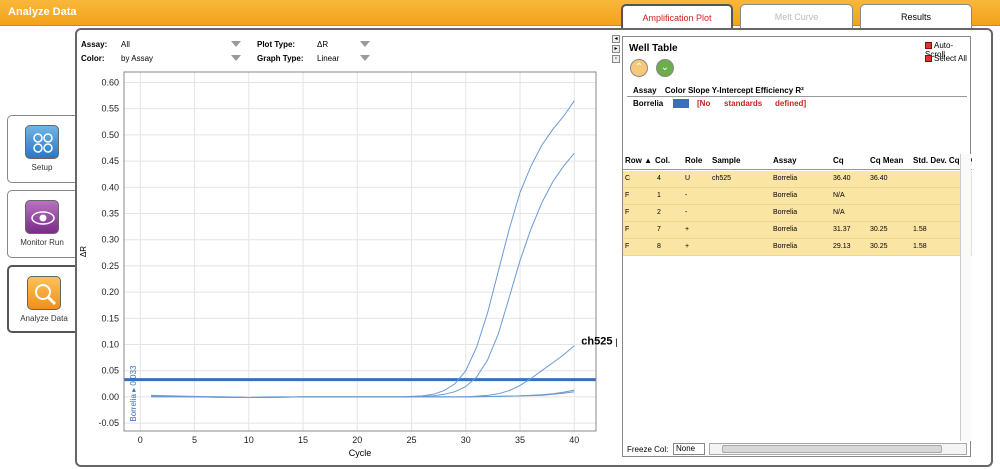  Describe the element at coordinates (659, 229) in the screenshot. I see `cell-col: 7` at that location.